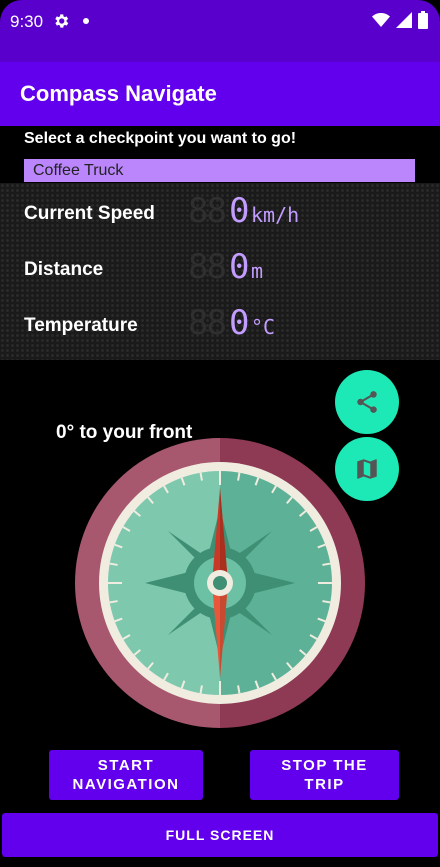  I want to click on speed-unit: km/h, so click(275, 215).